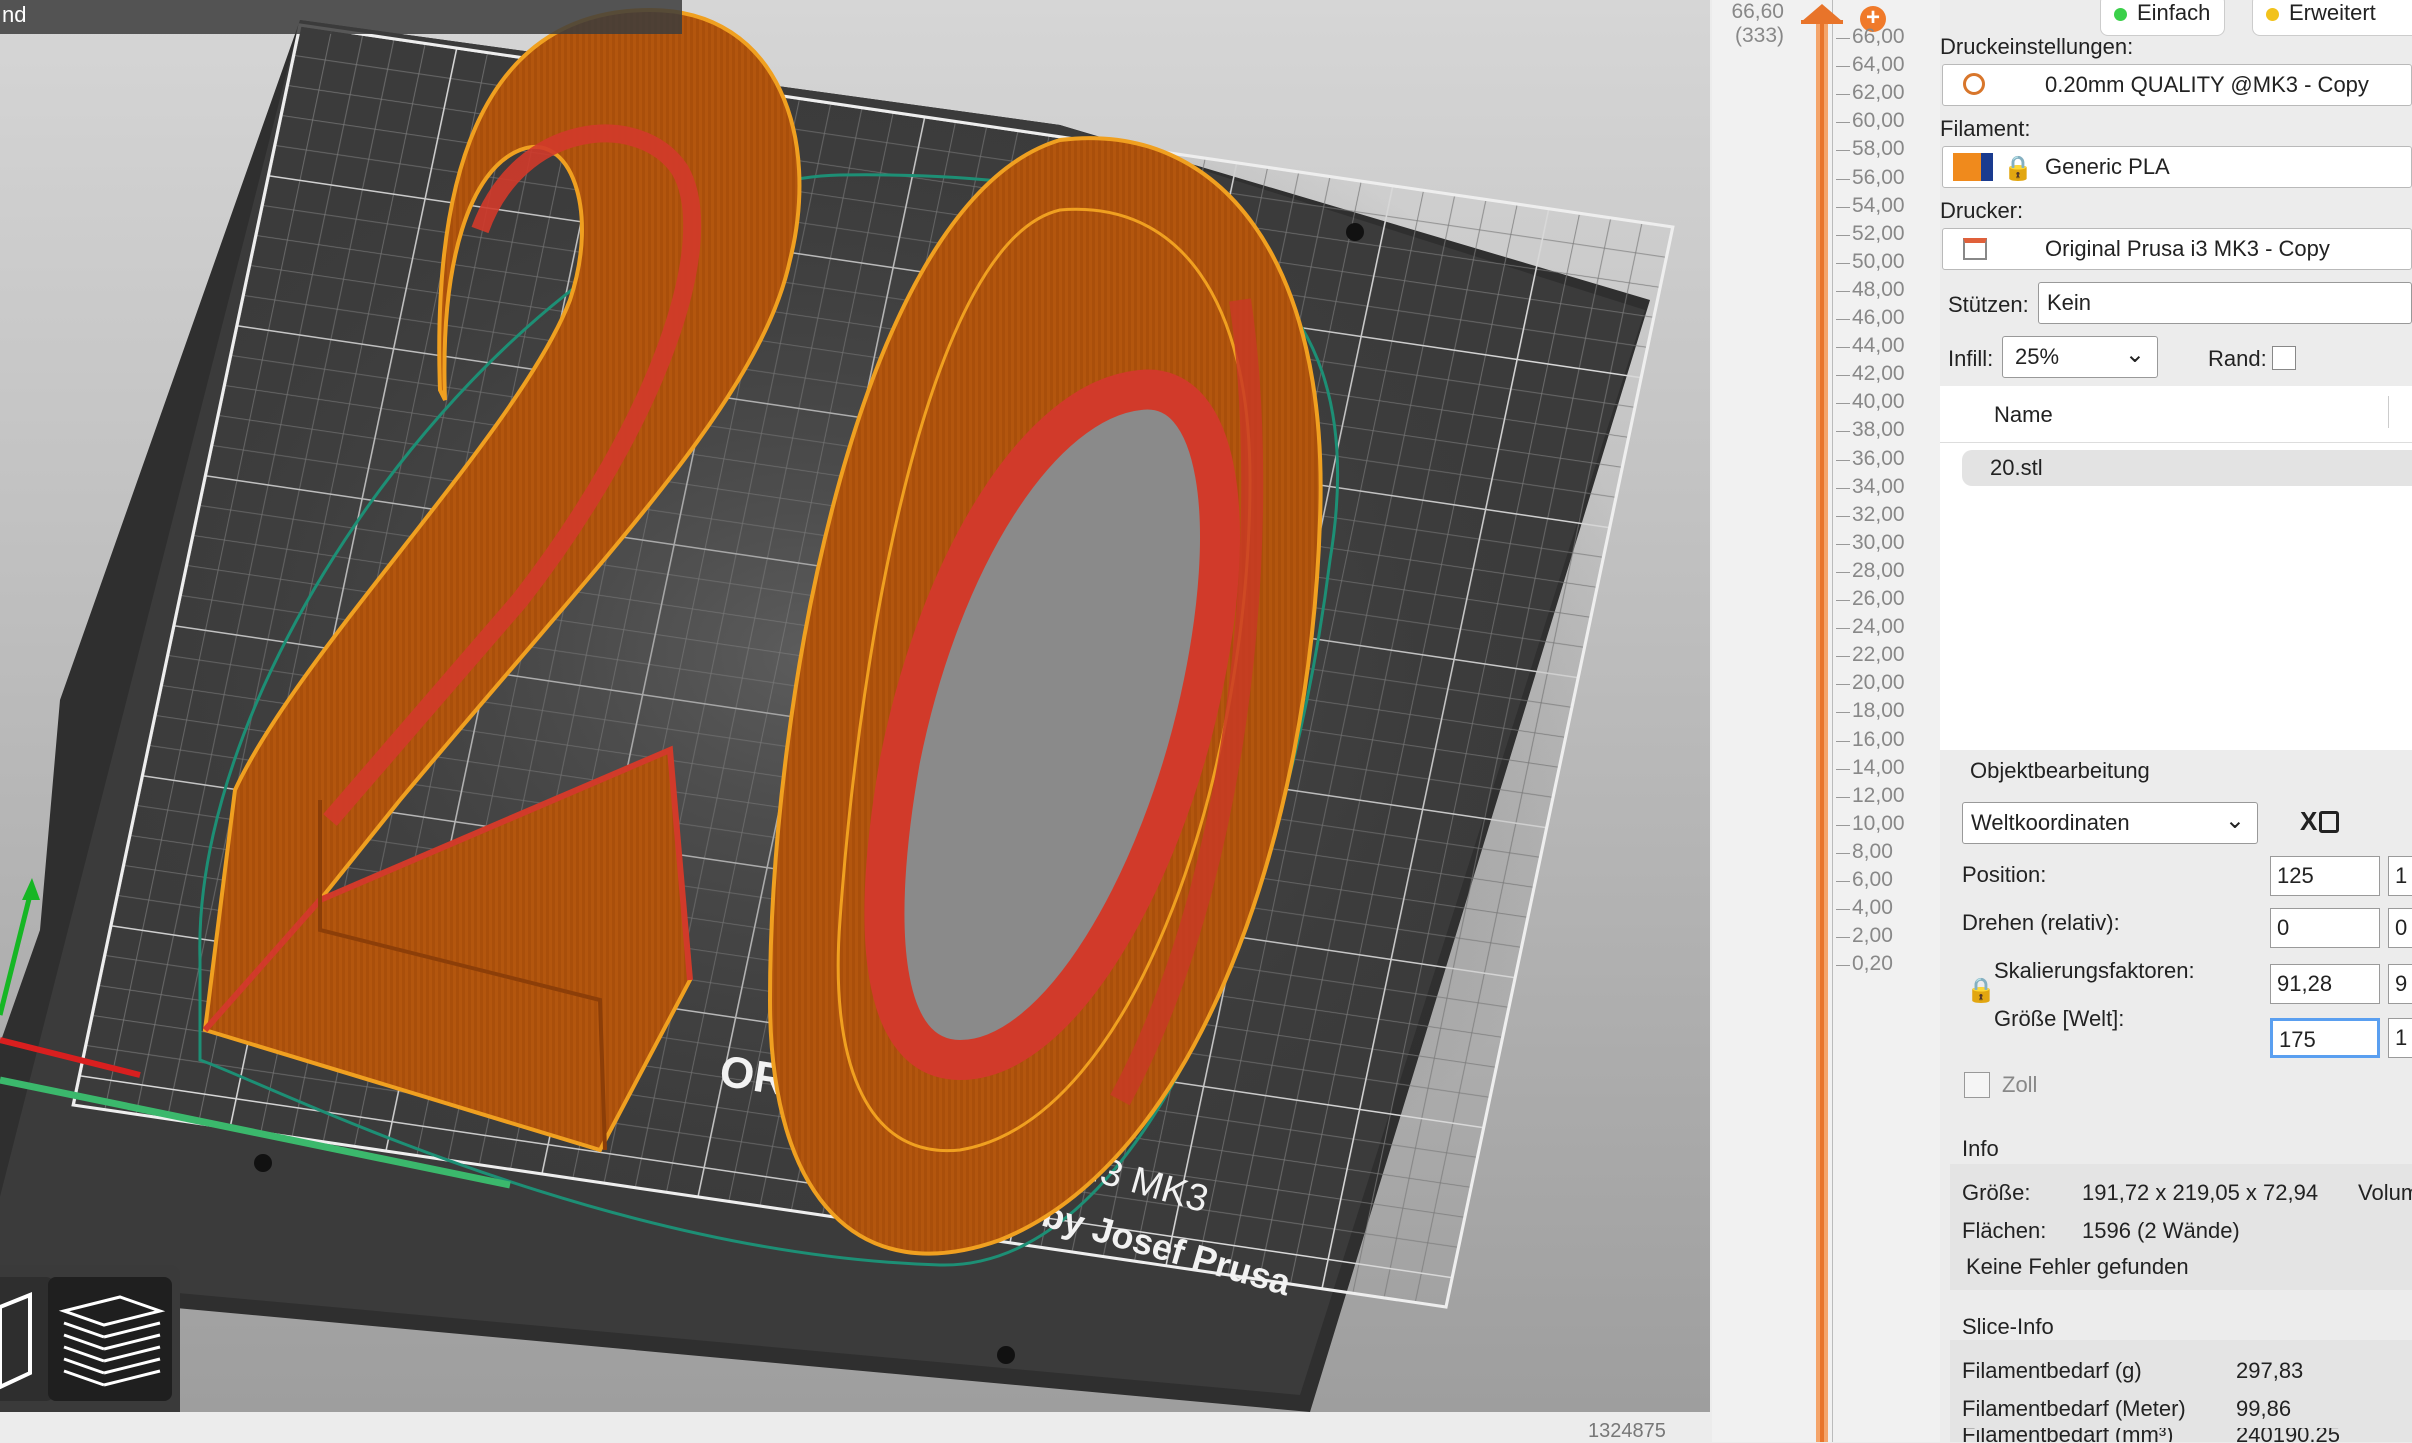  I want to click on layer-tick-label: 56,00, so click(1878, 177).